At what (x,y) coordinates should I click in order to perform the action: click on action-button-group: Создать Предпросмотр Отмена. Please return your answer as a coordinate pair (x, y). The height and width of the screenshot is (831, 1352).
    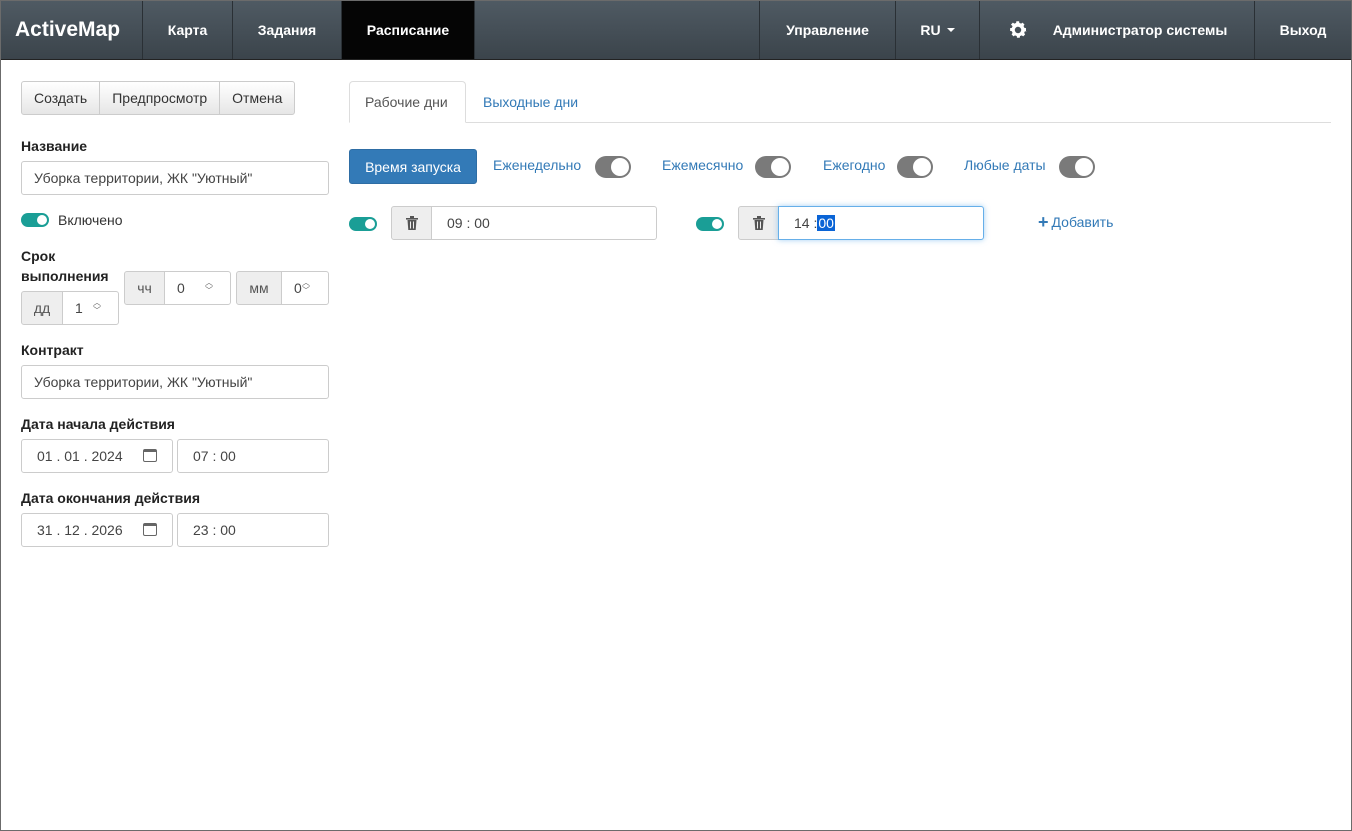
    Looking at the image, I should click on (158, 98).